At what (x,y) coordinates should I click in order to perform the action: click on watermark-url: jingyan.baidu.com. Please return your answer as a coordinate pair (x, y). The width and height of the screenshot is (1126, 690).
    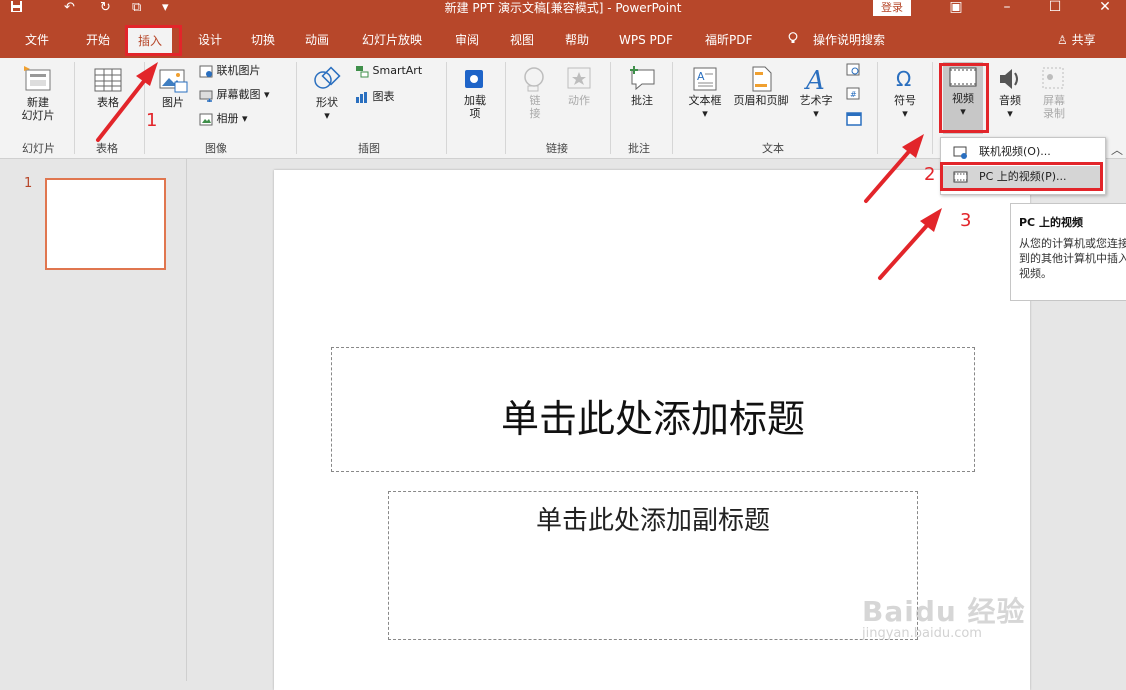
    Looking at the image, I should click on (922, 633).